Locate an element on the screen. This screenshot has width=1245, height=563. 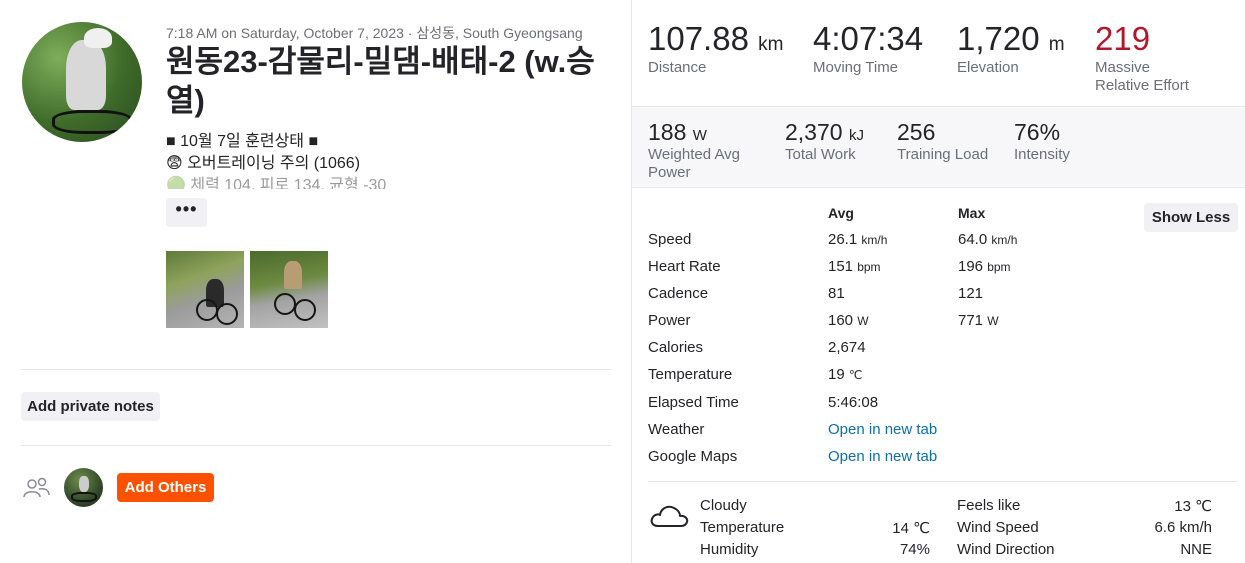
stat-moving-time: 4:07:34 Moving Time is located at coordinates (868, 48).